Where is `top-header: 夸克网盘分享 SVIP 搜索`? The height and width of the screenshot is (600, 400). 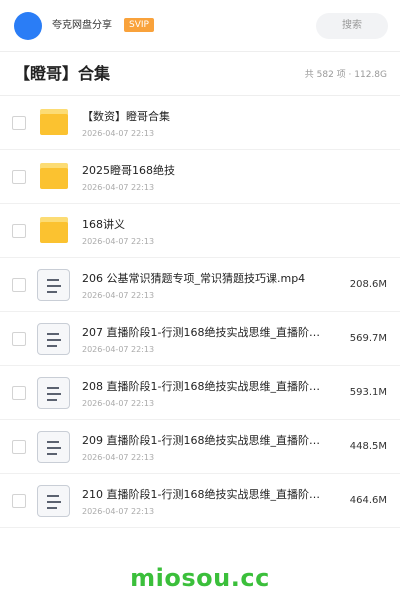 top-header: 夸克网盘分享 SVIP 搜索 is located at coordinates (200, 26).